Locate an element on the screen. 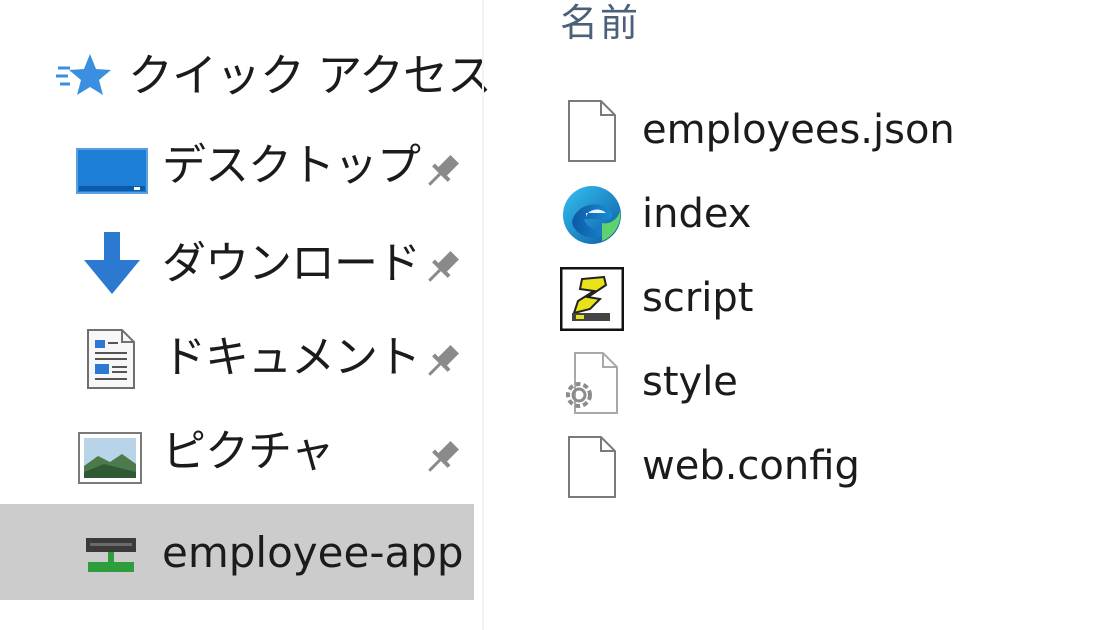 The height and width of the screenshot is (630, 1104). nav-quick-access: クイック アクセス is located at coordinates (246, 74).